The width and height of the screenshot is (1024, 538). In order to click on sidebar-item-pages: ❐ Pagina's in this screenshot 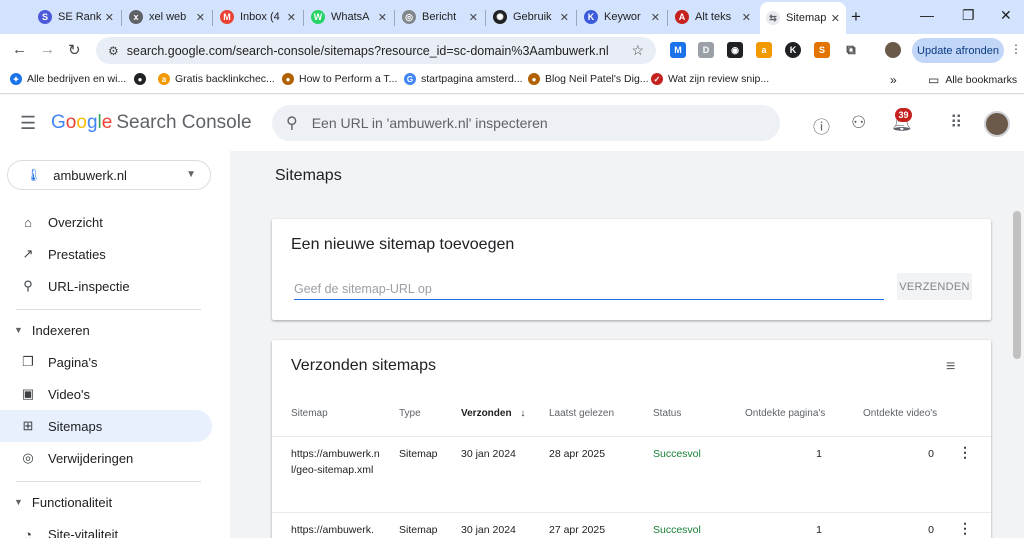, I will do `click(106, 362)`.